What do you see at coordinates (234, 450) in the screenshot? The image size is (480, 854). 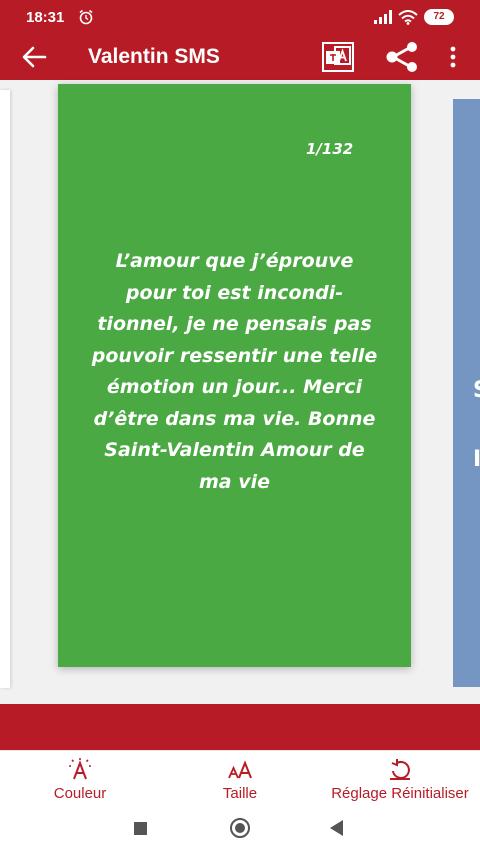 I see `message-line: Saint-Valentin Amour de` at bounding box center [234, 450].